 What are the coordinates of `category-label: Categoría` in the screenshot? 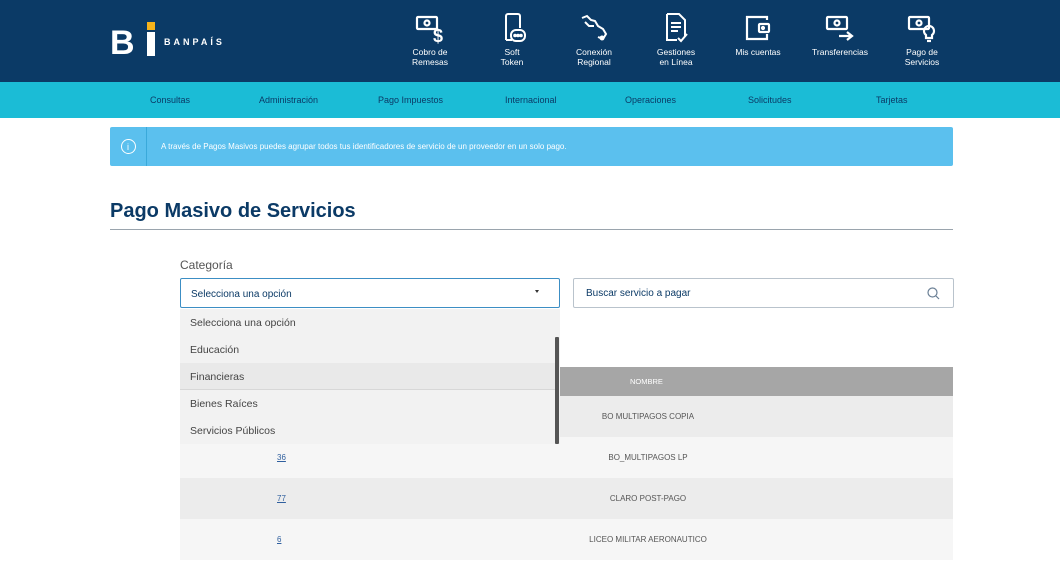 It's located at (206, 265).